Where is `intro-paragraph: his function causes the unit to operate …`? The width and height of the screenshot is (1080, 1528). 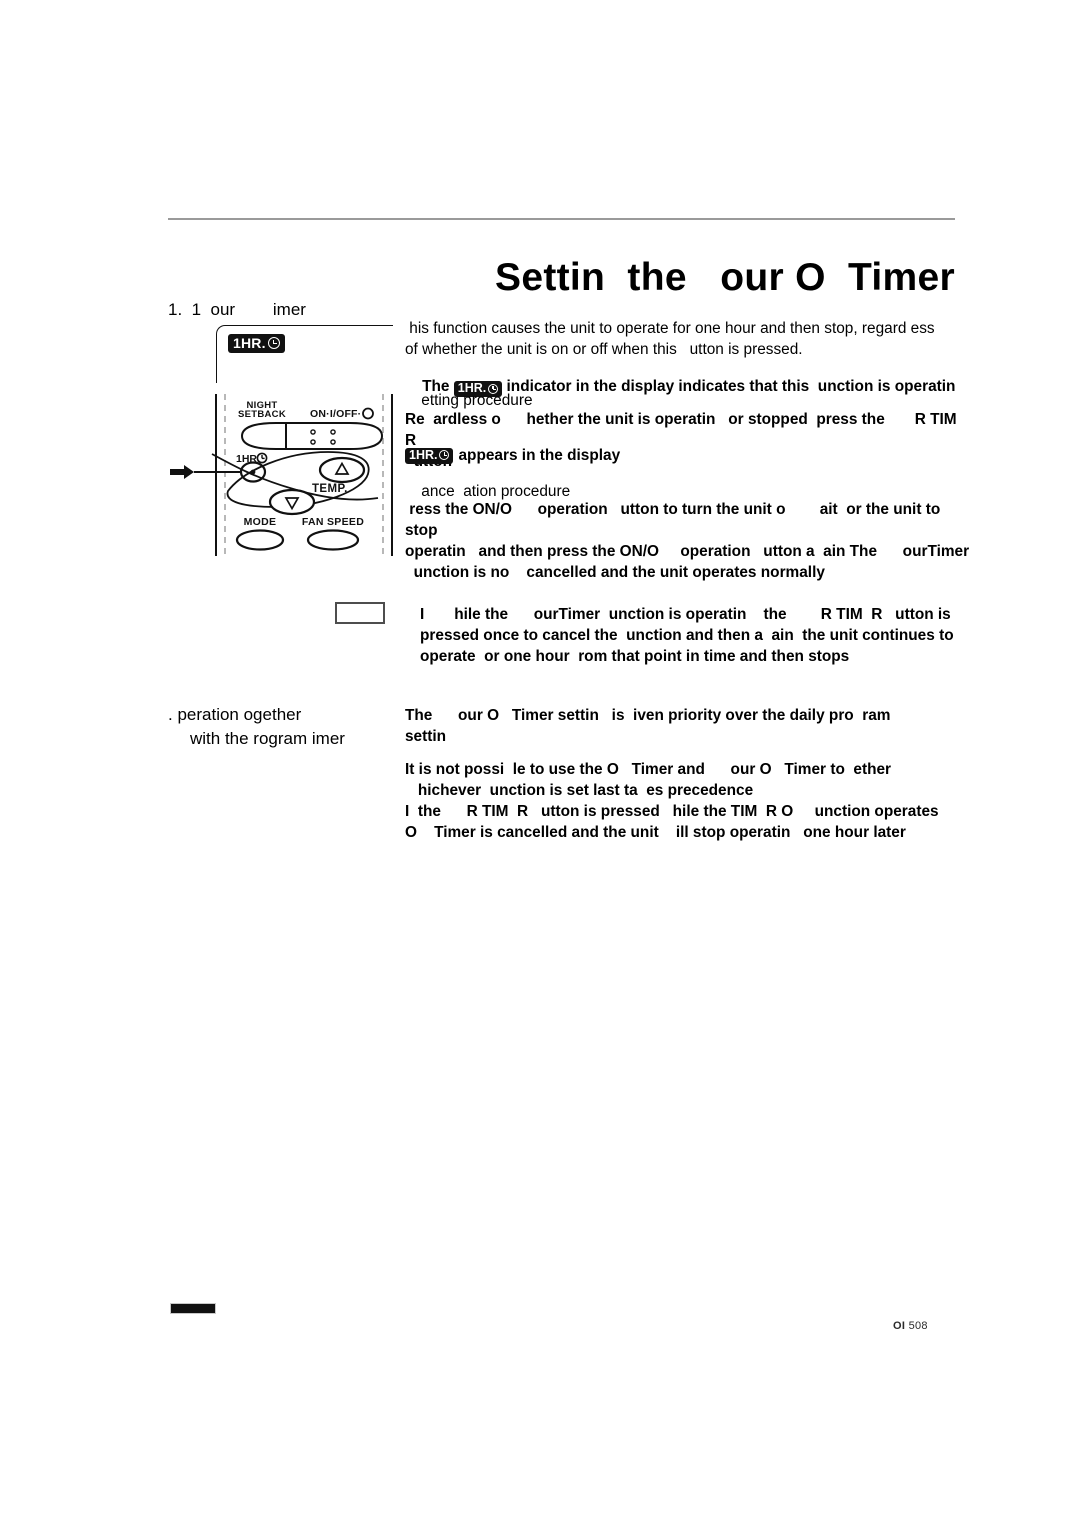 intro-paragraph: his function causes the unit to operate … is located at coordinates (670, 339).